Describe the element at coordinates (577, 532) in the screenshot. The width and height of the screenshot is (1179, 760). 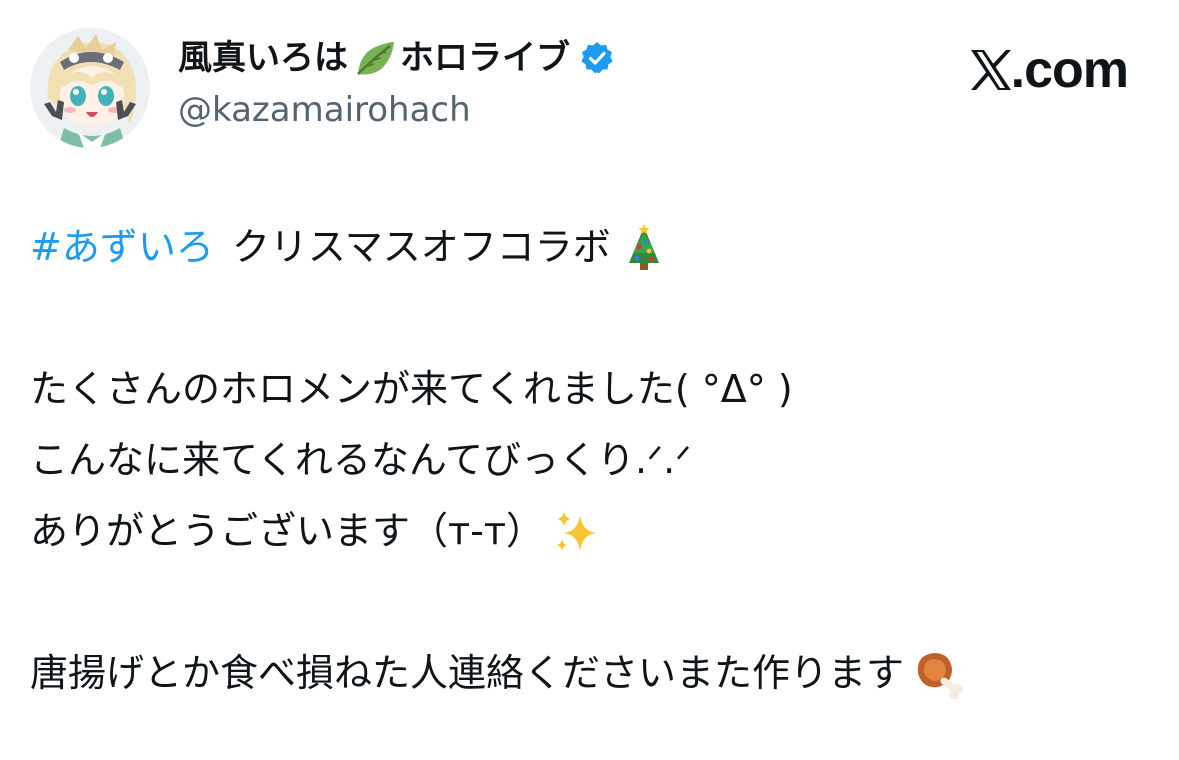
I see `sparkles-icon` at that location.